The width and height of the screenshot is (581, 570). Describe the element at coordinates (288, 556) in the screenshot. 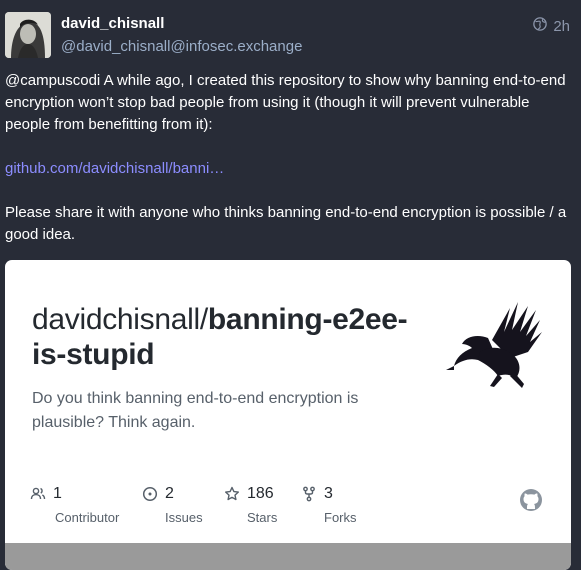

I see `card-footer-strip` at that location.